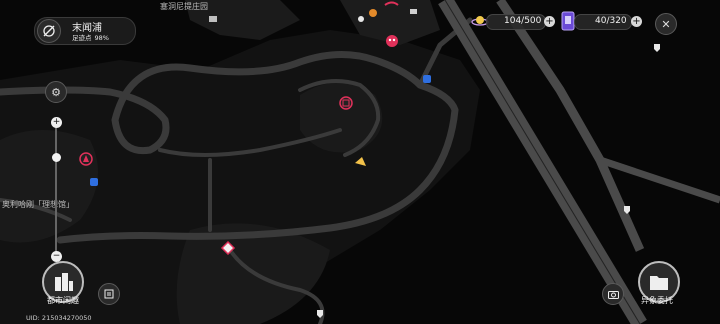 The height and width of the screenshot is (324, 720). I want to click on shield-icon, so click(657, 48).